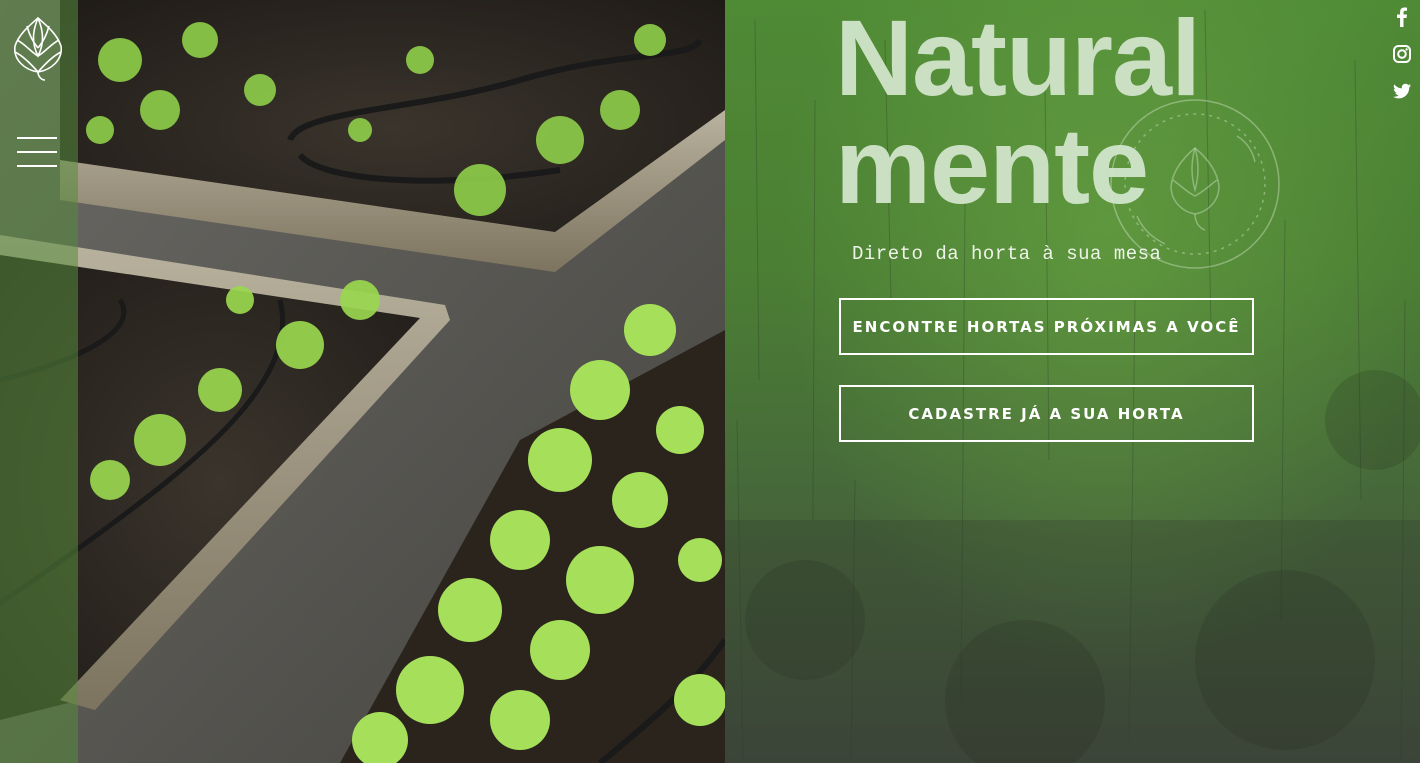 The image size is (1420, 763). I want to click on social-bar, so click(1402, 61).